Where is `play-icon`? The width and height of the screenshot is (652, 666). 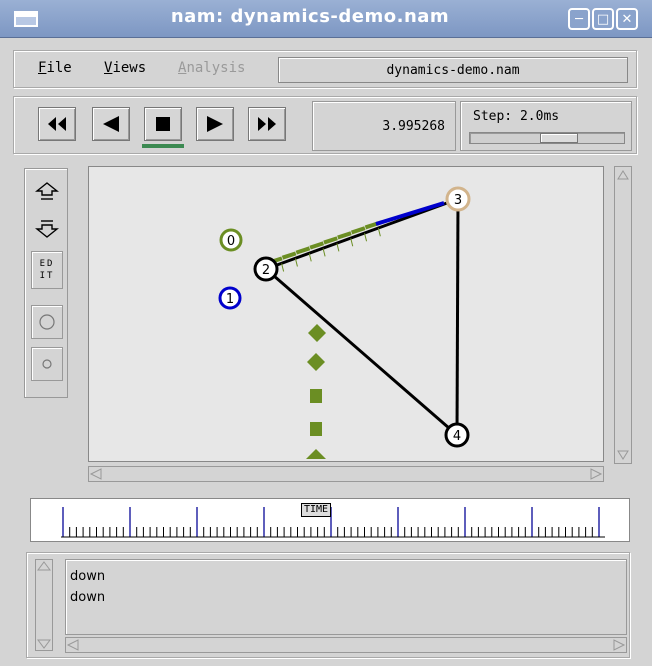
play-icon is located at coordinates (215, 124).